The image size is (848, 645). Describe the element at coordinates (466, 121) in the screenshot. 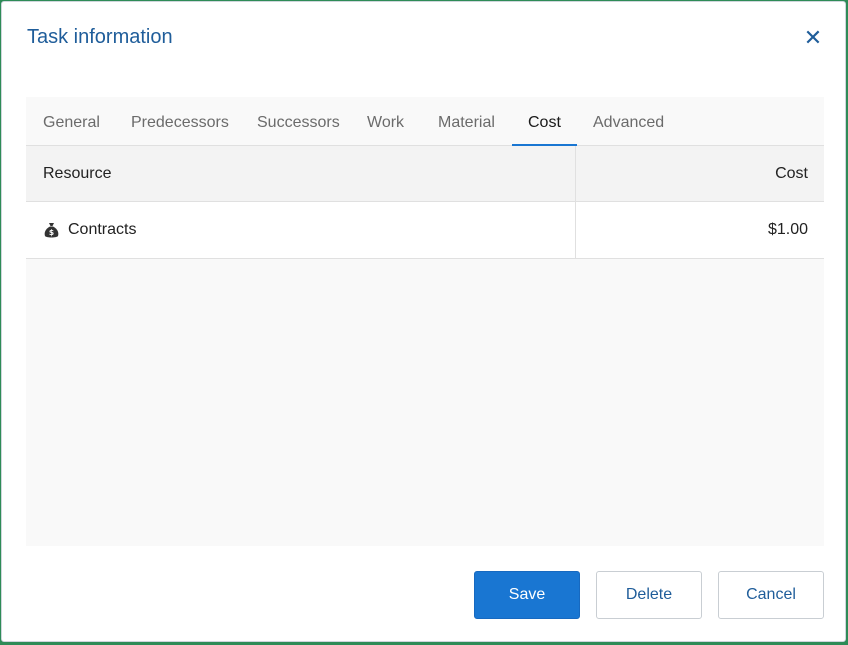

I see `tab-material: Material` at that location.